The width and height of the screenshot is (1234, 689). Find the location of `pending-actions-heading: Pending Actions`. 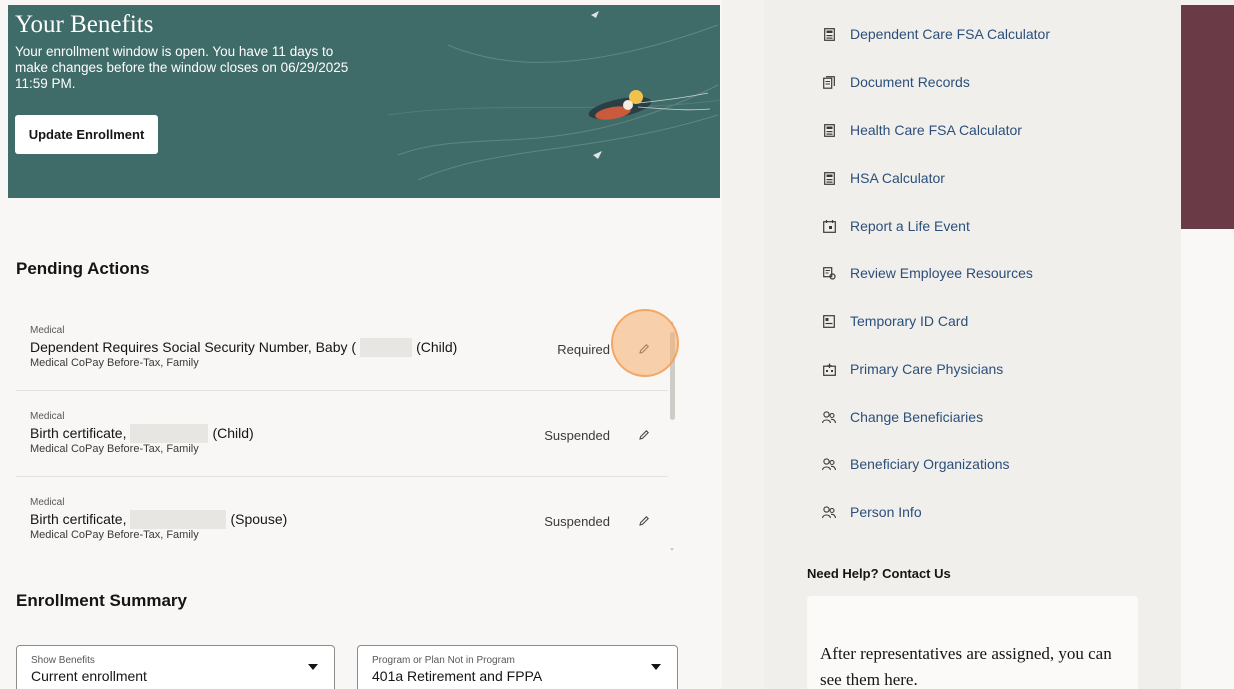

pending-actions-heading: Pending Actions is located at coordinates (83, 268).